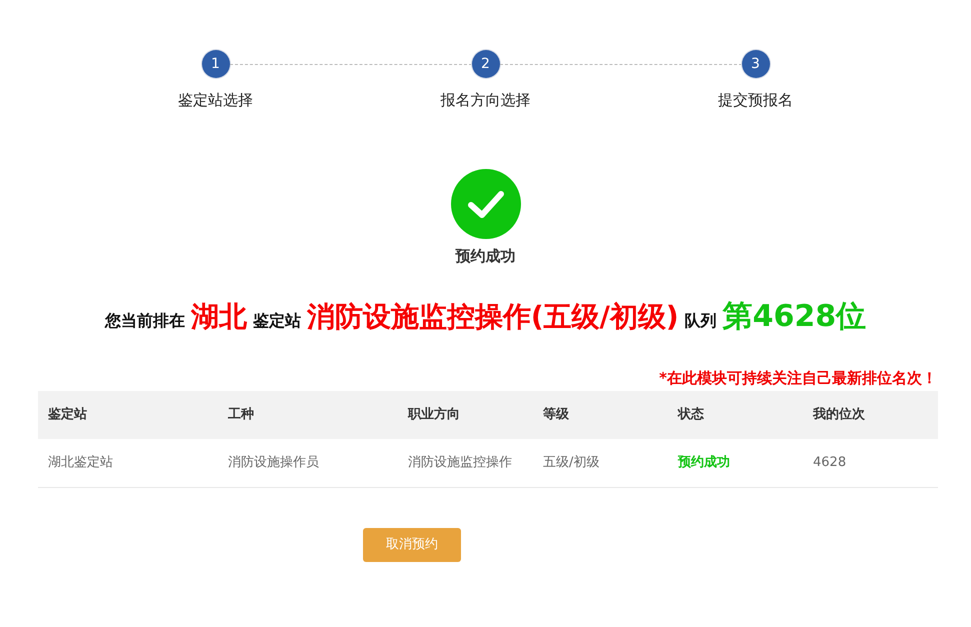 The width and height of the screenshot is (971, 627). I want to click on step-number: 1, so click(216, 64).